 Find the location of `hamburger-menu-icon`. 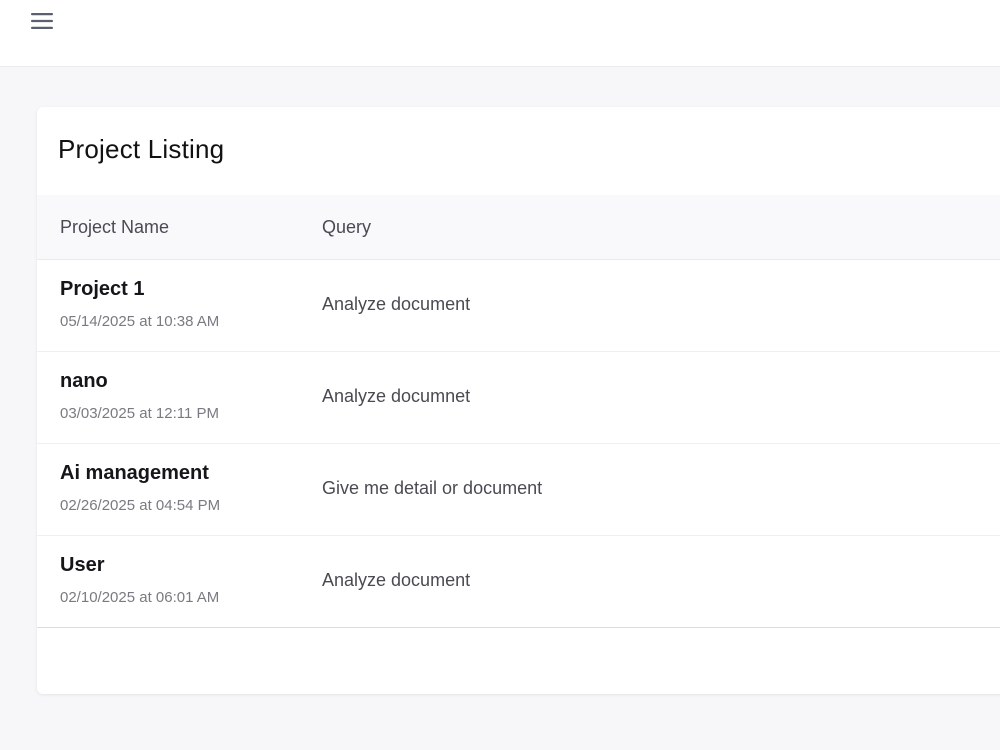

hamburger-menu-icon is located at coordinates (42, 21).